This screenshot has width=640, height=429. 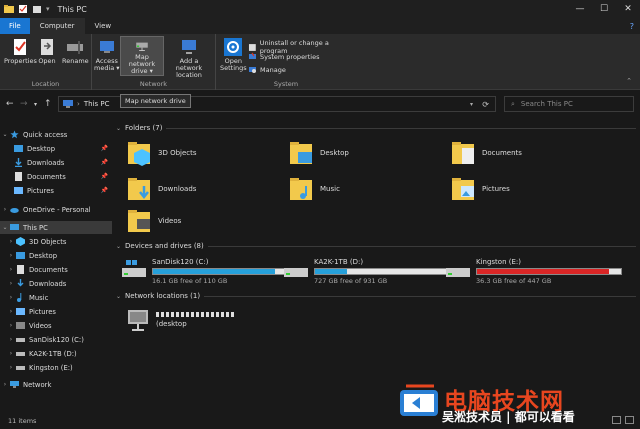 I want to click on nav-quick-desktop: Desktop 📌, so click(x=56, y=148).